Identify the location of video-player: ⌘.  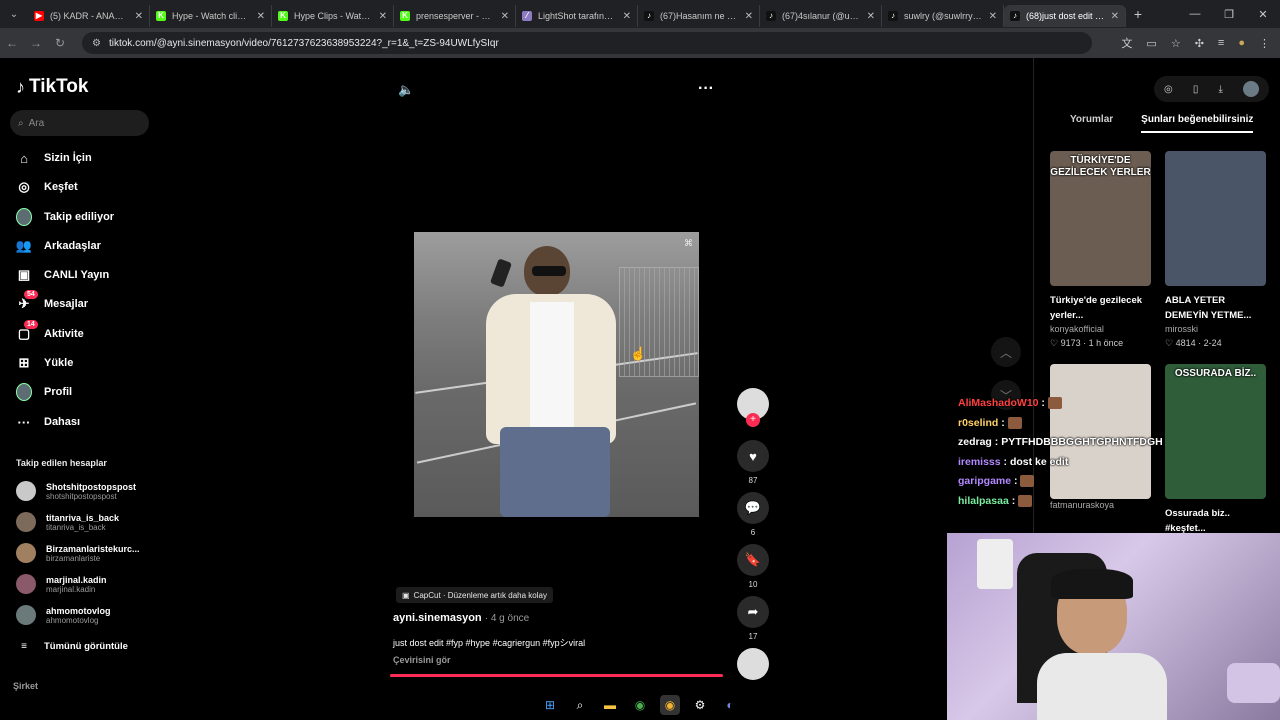
(556, 374).